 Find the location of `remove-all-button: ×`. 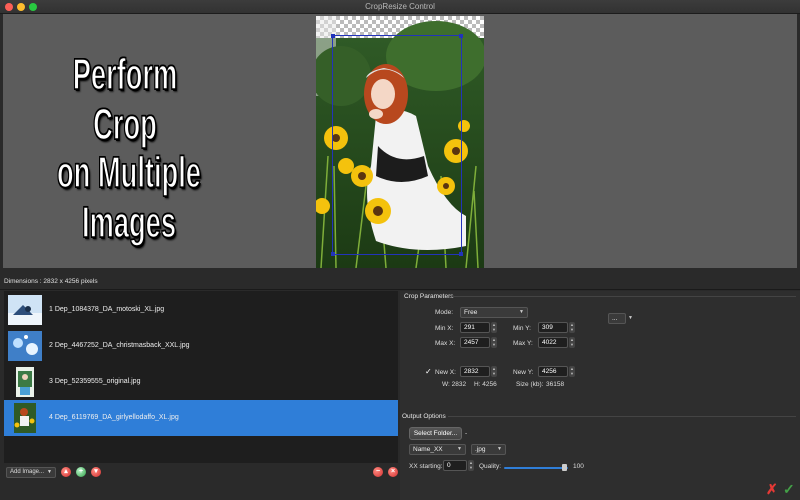

remove-all-button: × is located at coordinates (393, 472).